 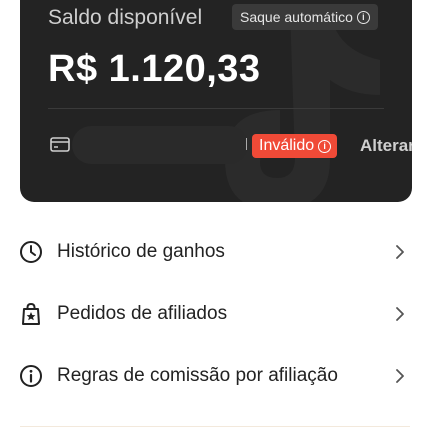 What do you see at coordinates (125, 17) in the screenshot?
I see `balance-label: Saldo disponível` at bounding box center [125, 17].